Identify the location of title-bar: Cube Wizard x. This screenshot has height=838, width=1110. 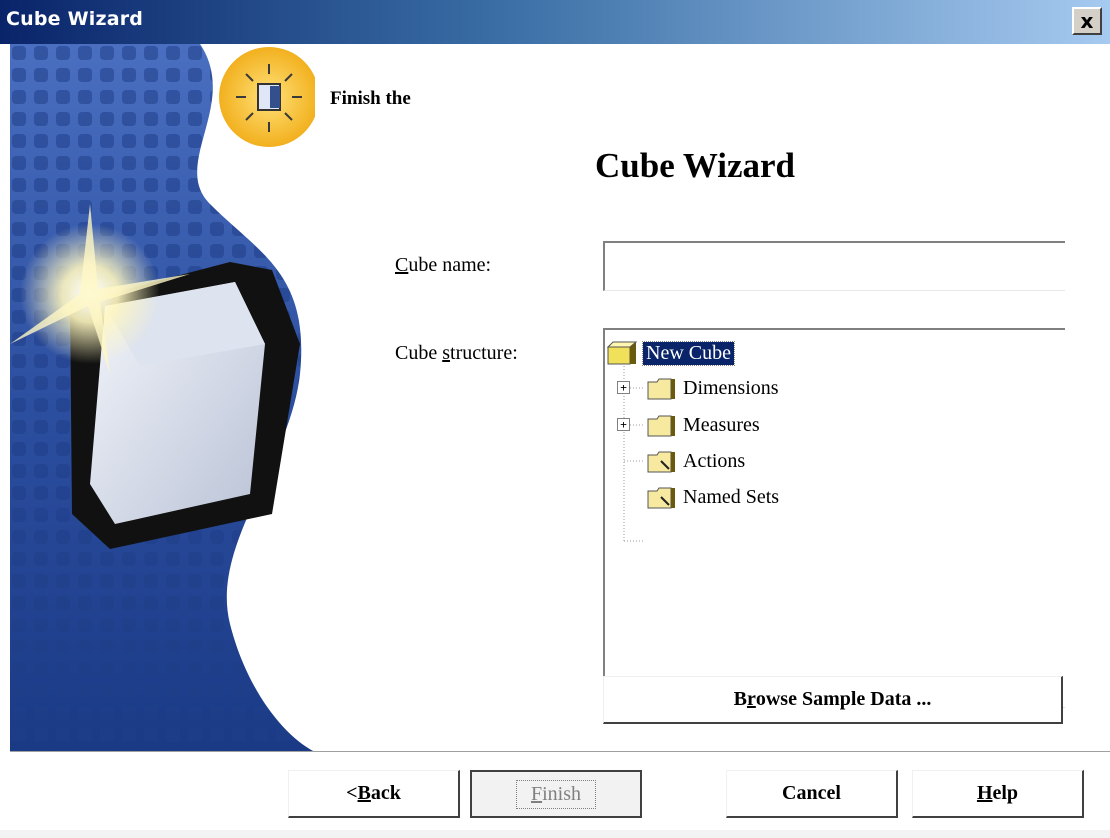
(555, 22).